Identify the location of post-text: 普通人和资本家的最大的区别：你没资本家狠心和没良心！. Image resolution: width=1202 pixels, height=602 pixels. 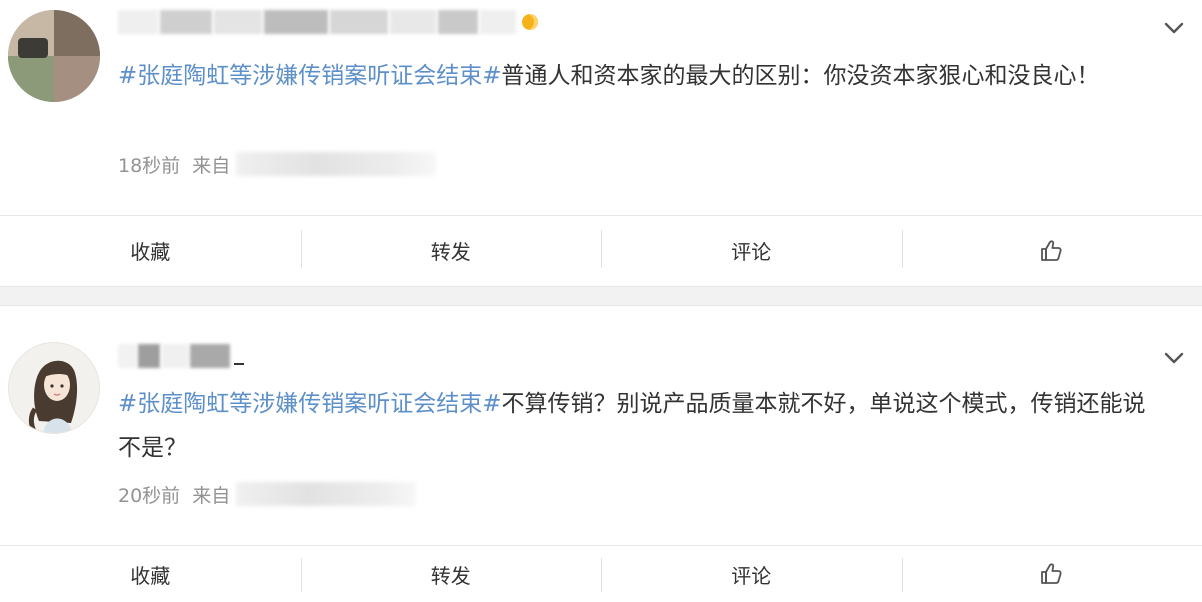
(800, 76).